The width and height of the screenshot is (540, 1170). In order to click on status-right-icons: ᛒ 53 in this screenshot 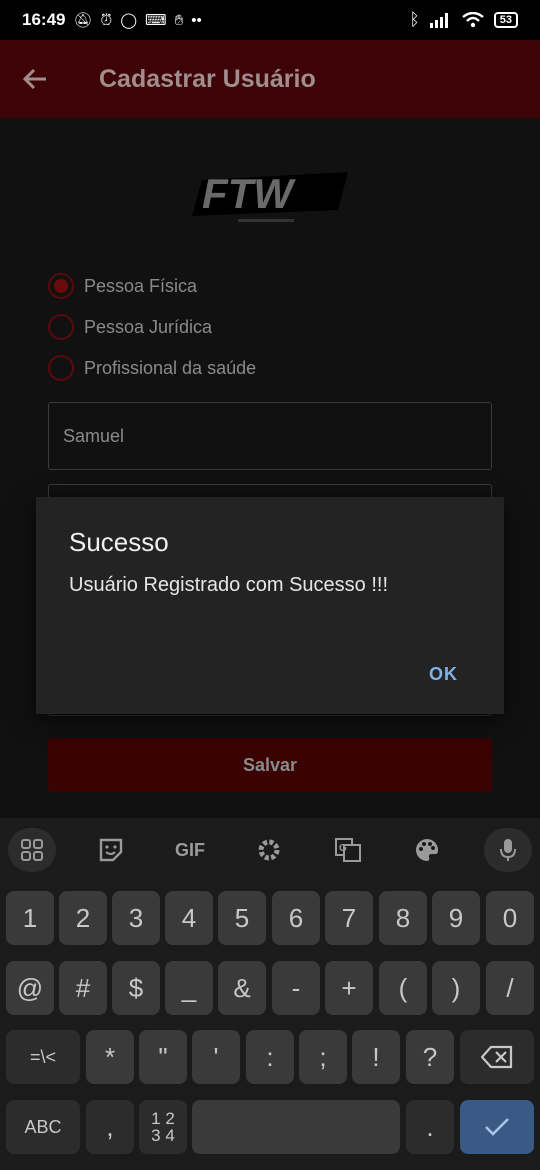, I will do `click(464, 20)`.